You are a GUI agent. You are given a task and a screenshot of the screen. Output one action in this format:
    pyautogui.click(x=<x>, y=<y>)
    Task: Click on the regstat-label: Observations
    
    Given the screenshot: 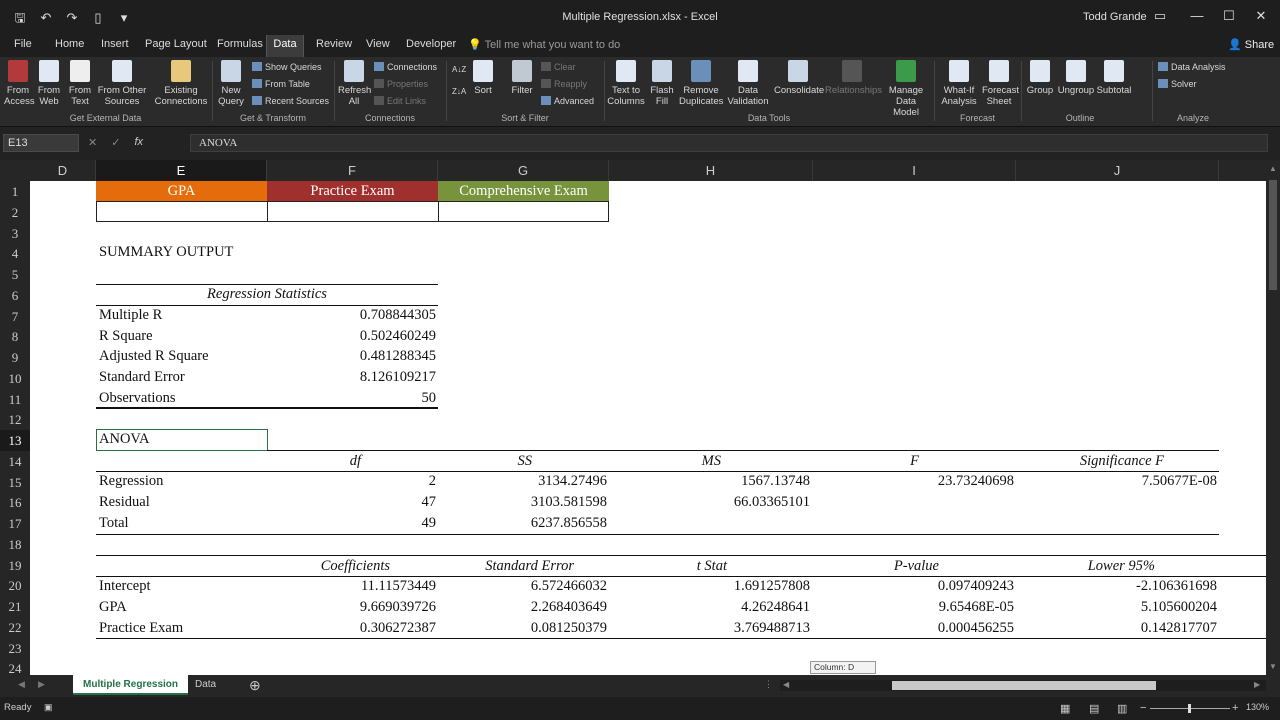 What is the action you would take?
    pyautogui.click(x=137, y=398)
    